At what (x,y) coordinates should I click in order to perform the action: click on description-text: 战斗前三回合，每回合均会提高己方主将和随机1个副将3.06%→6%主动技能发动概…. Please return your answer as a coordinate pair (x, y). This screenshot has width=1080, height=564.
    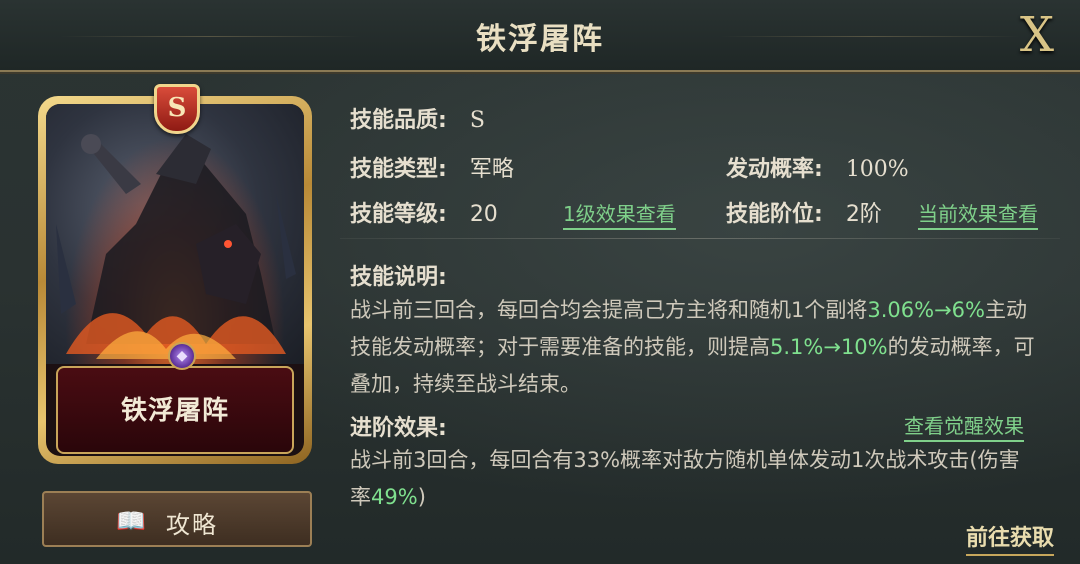
    Looking at the image, I should click on (695, 347).